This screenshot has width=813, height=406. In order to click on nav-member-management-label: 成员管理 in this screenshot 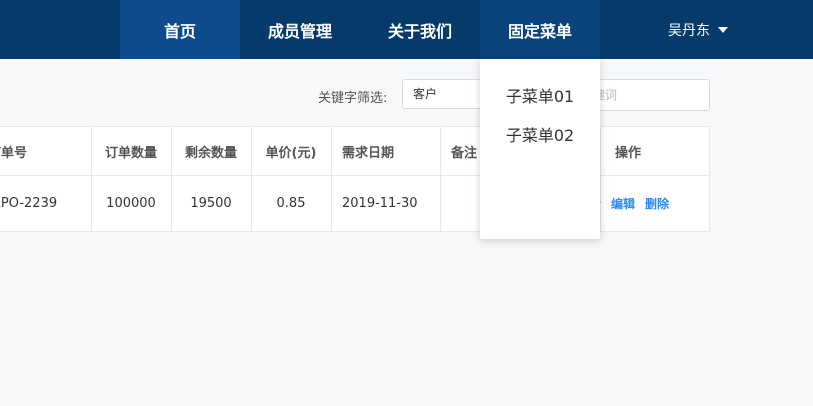, I will do `click(299, 31)`.